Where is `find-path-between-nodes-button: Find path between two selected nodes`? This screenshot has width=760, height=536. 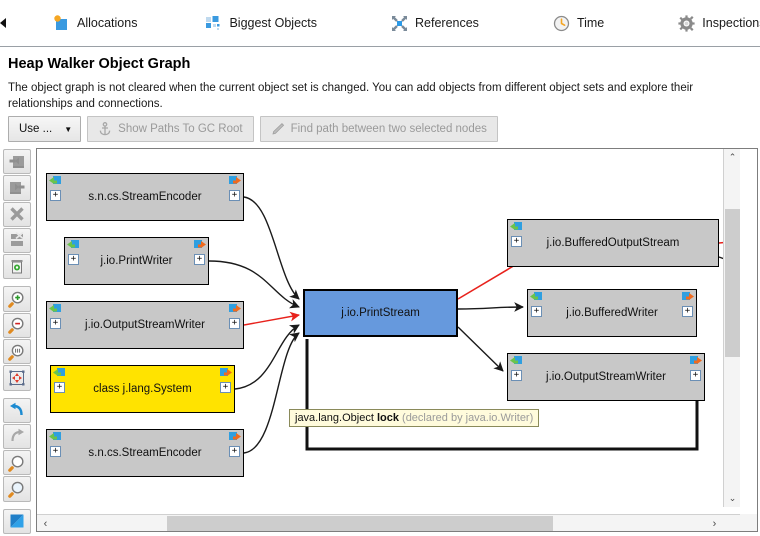 find-path-between-nodes-button: Find path between two selected nodes is located at coordinates (378, 129).